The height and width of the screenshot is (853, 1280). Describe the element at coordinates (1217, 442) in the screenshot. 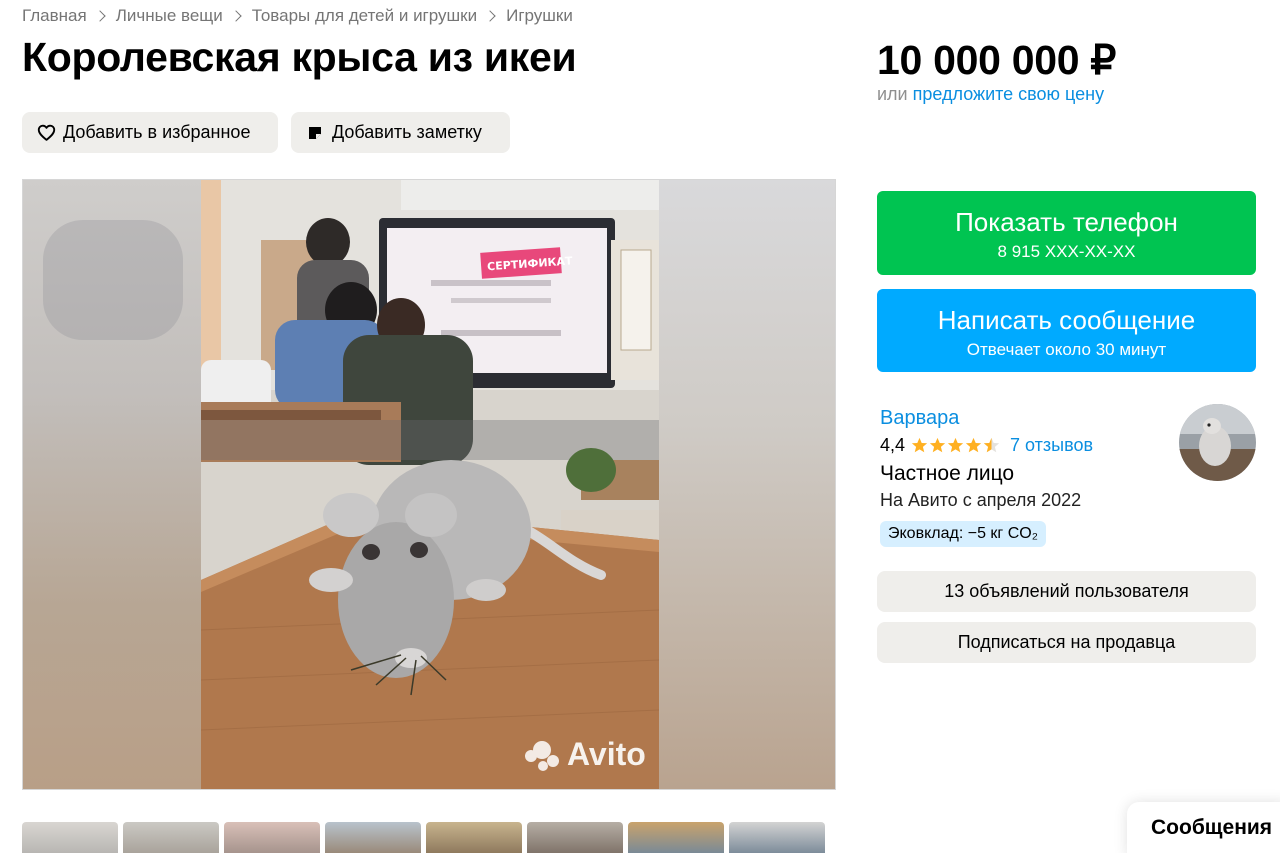

I see `seller-avatar` at that location.